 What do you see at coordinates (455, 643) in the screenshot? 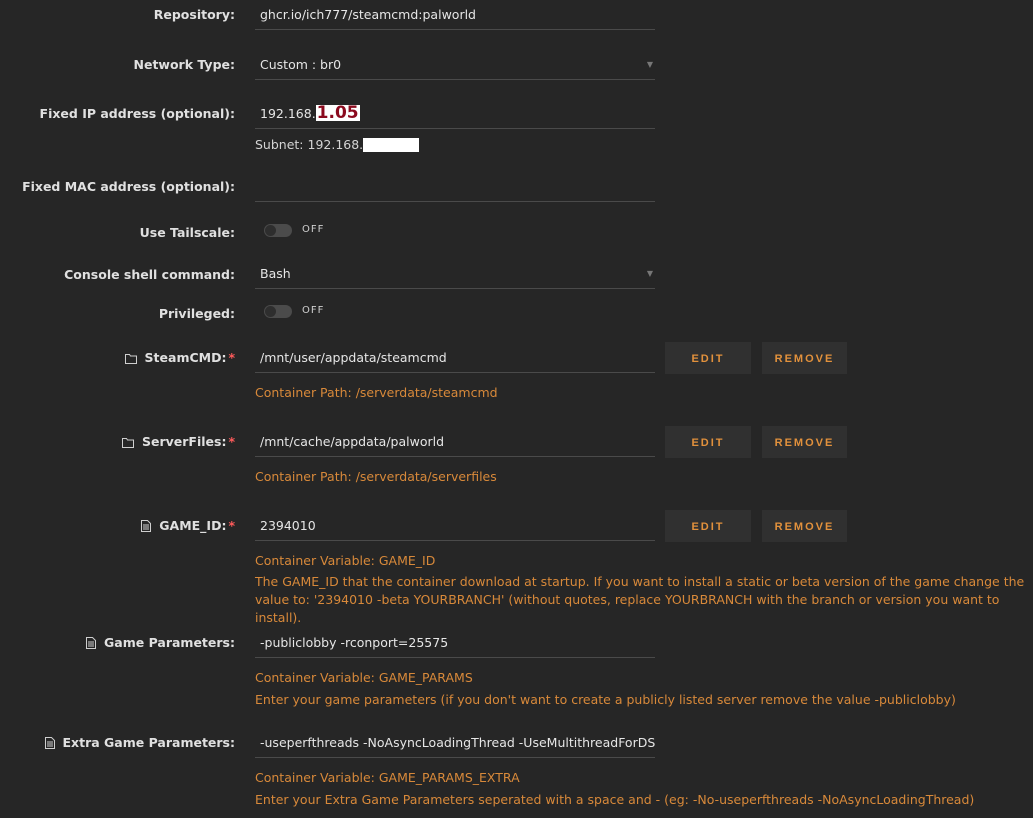
I see `game-params-input: -publiclobby -rconport=25575` at bounding box center [455, 643].